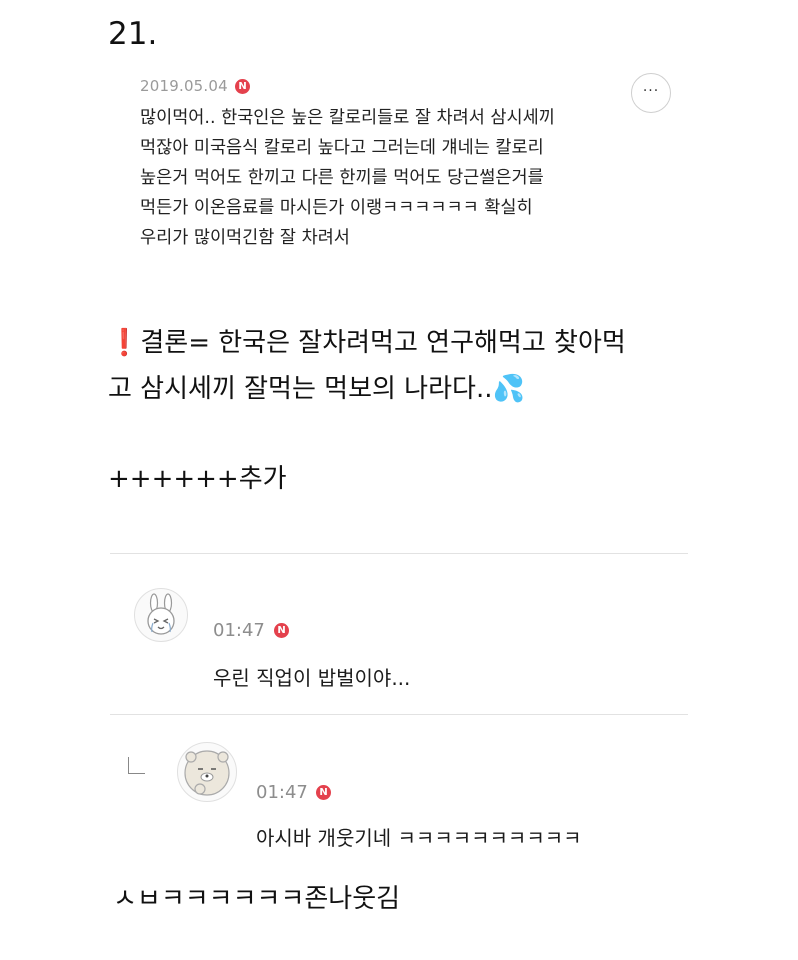 The height and width of the screenshot is (960, 798). What do you see at coordinates (124, 343) in the screenshot?
I see `exclamation-icon: ❗` at bounding box center [124, 343].